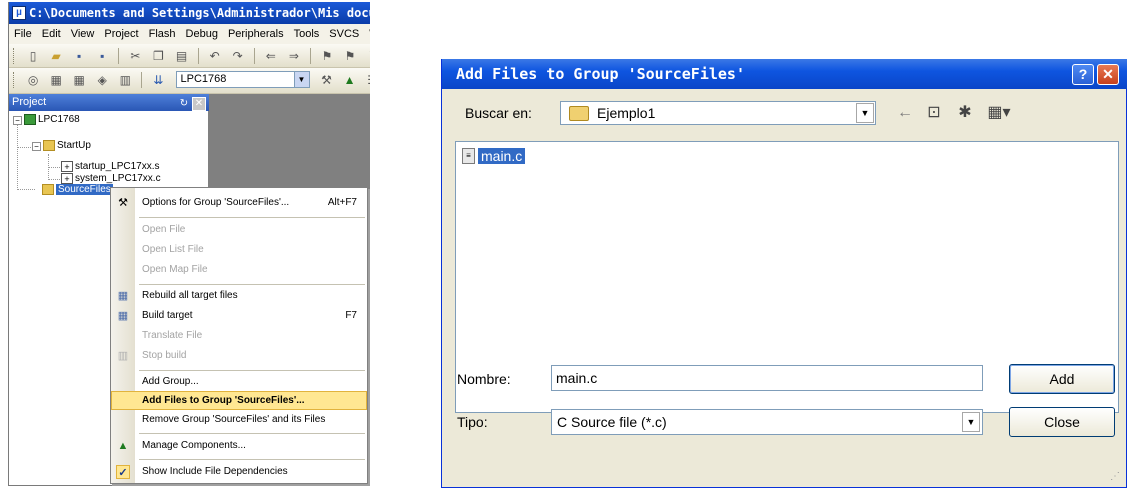 The width and height of the screenshot is (1127, 488). What do you see at coordinates (74, 145) in the screenshot?
I see `tree-node-startup-label: StartUp` at bounding box center [74, 145].